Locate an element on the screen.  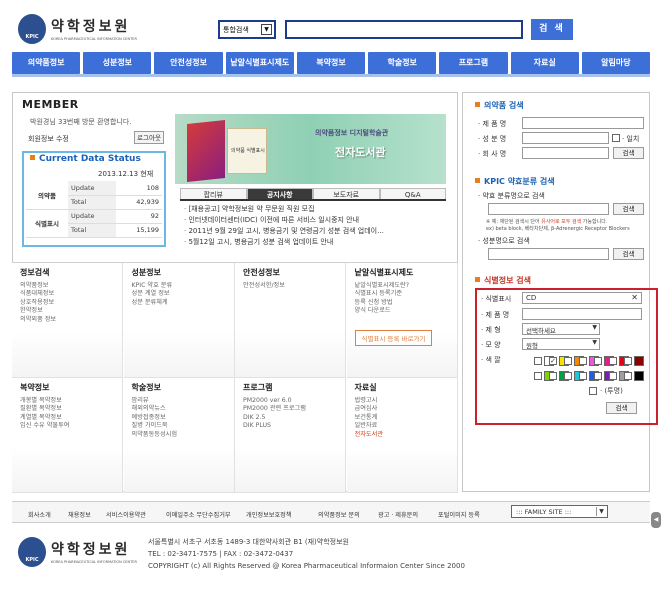
cell-link: DIK 2.5 is located at coordinates (290, 418).